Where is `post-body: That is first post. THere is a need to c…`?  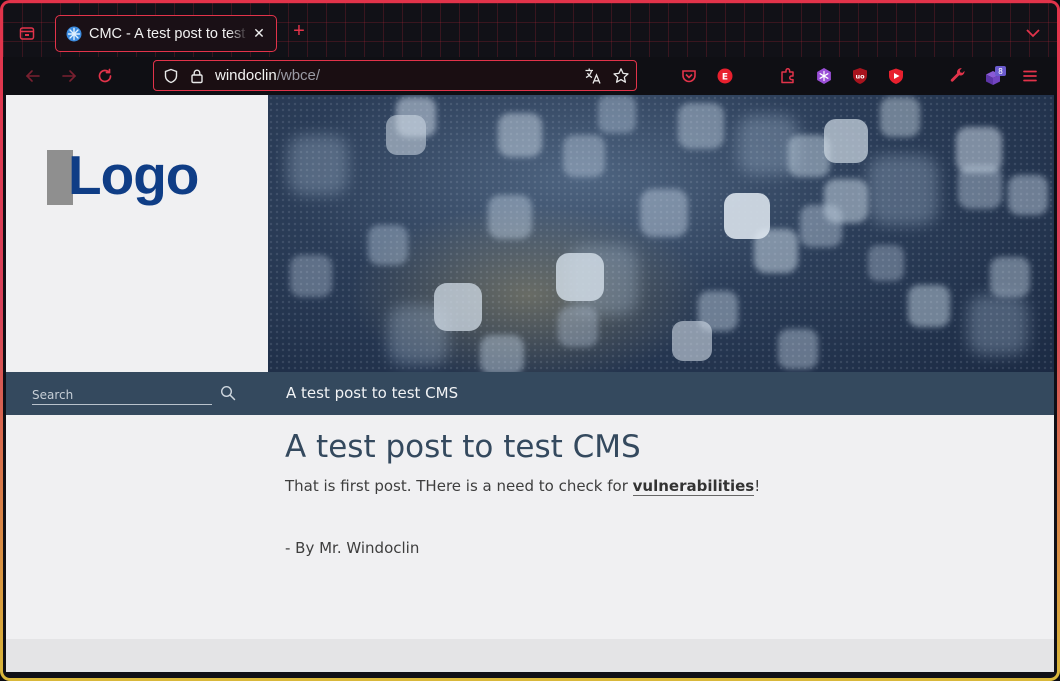
post-body: That is first post. THere is a need to c… is located at coordinates (655, 486).